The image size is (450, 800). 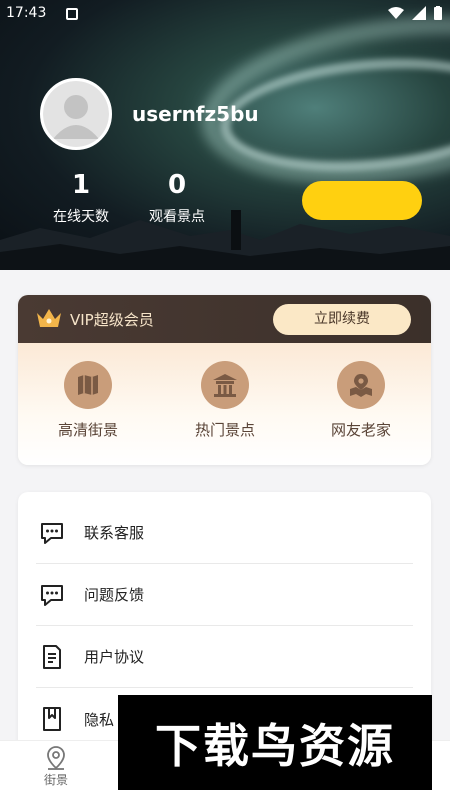 I want to click on crown-icon, so click(x=49, y=318).